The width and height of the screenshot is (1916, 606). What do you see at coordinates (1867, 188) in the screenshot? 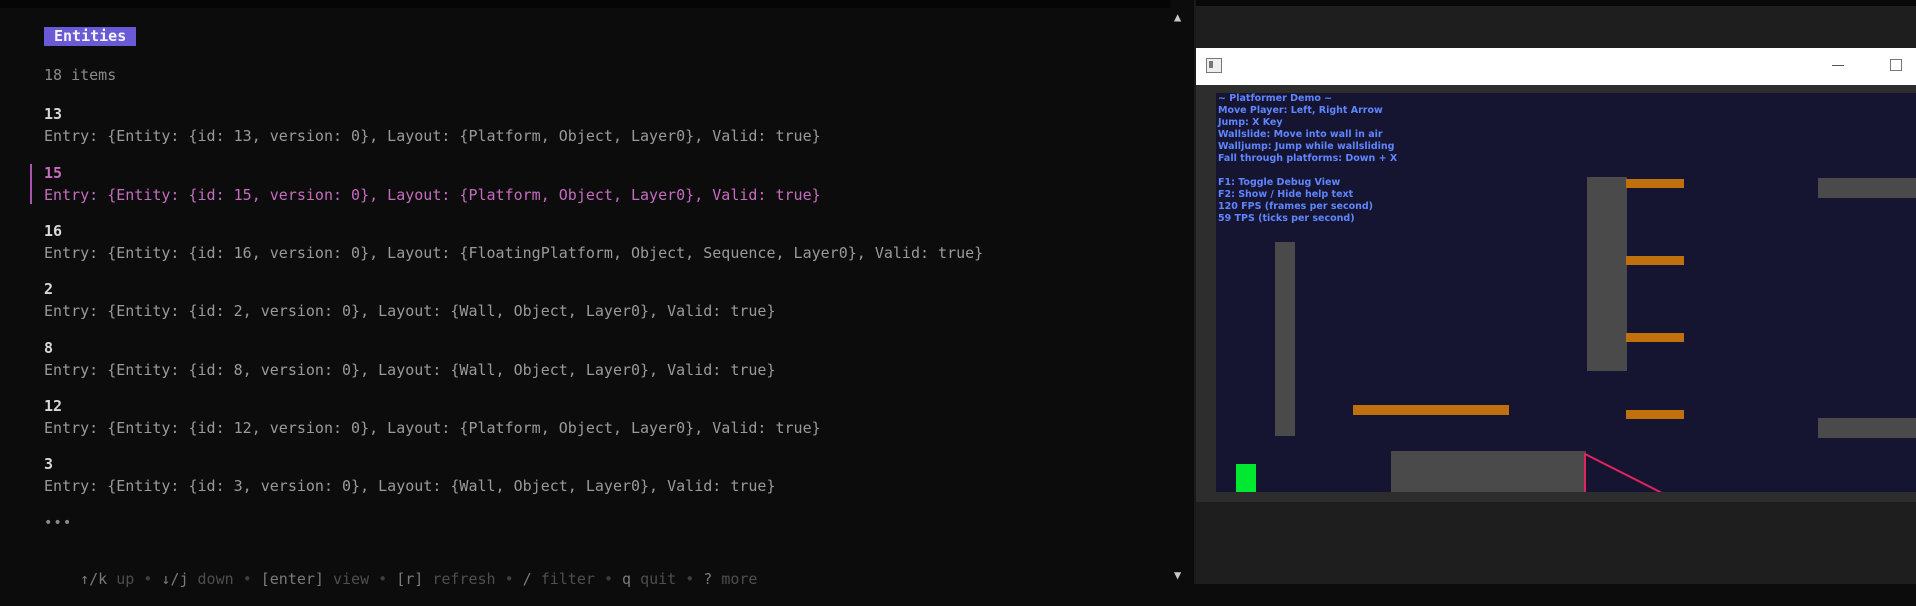
I see `wall-right-upper` at bounding box center [1867, 188].